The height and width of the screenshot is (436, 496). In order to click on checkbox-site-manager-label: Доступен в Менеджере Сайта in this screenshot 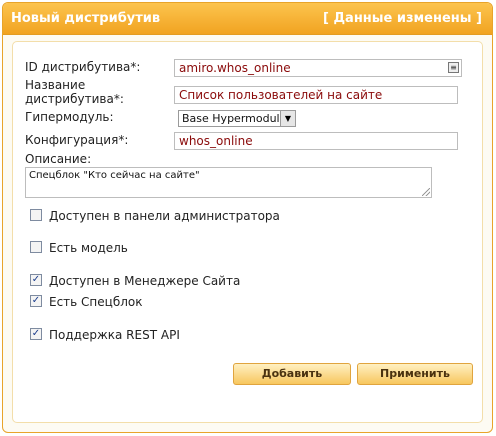, I will do `click(145, 281)`.